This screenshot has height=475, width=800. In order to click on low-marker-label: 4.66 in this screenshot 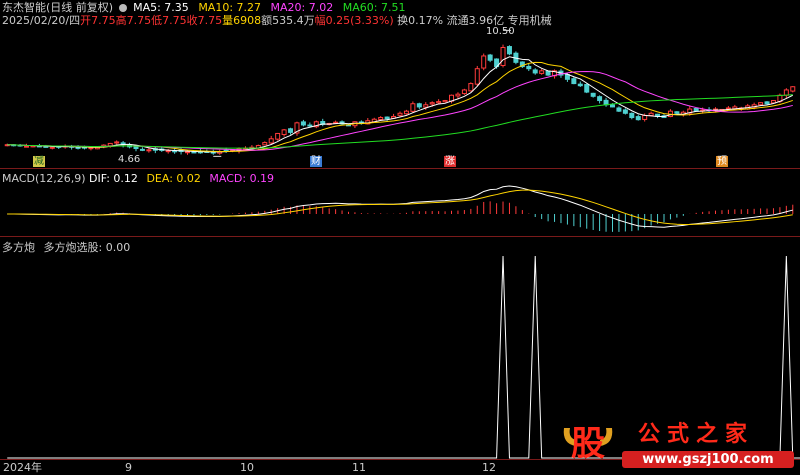, I will do `click(129, 159)`.